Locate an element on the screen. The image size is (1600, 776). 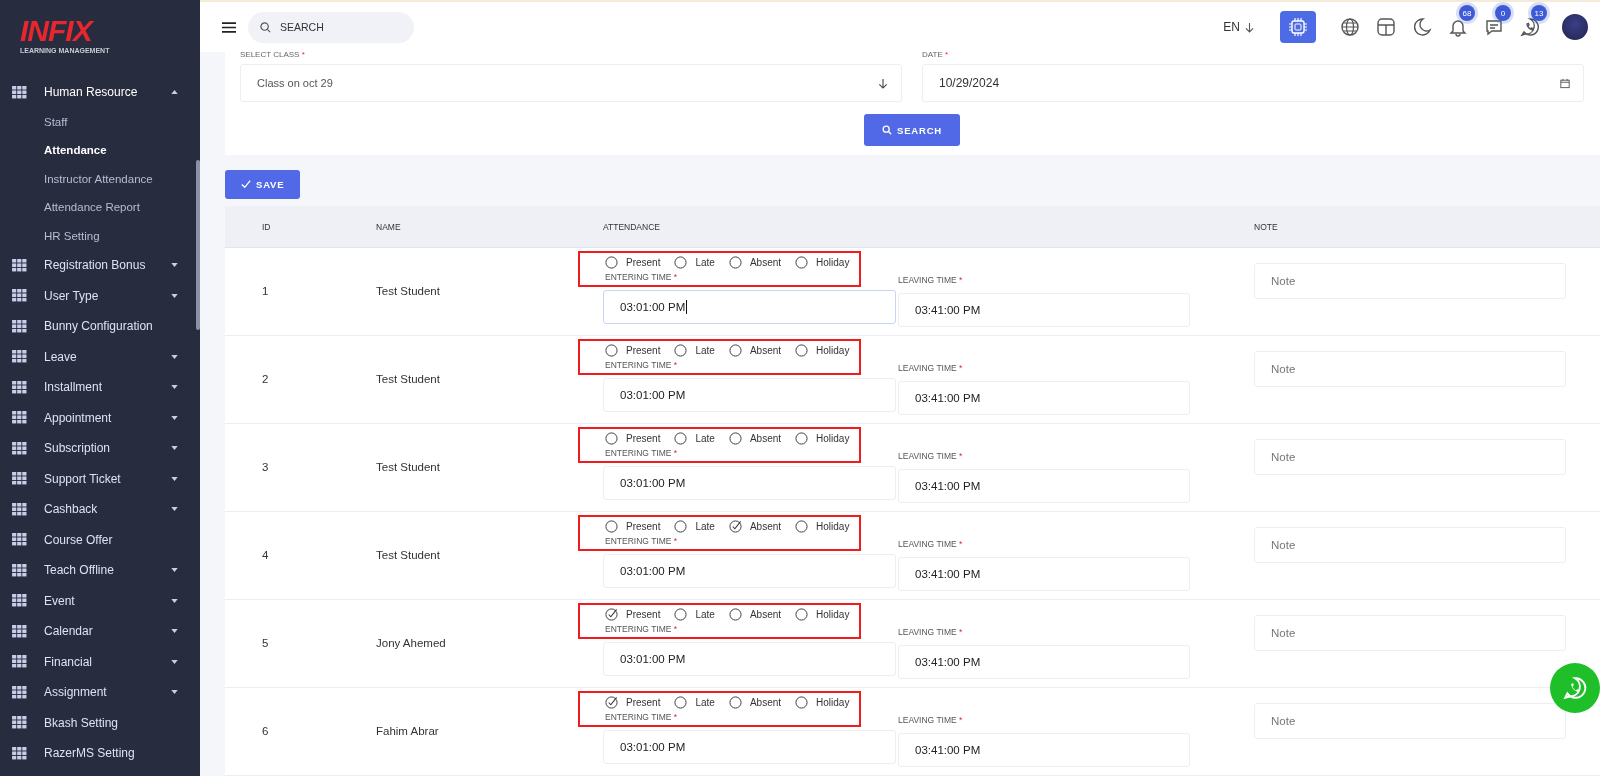
submenu-item: Instructor Attendance is located at coordinates (100, 178).